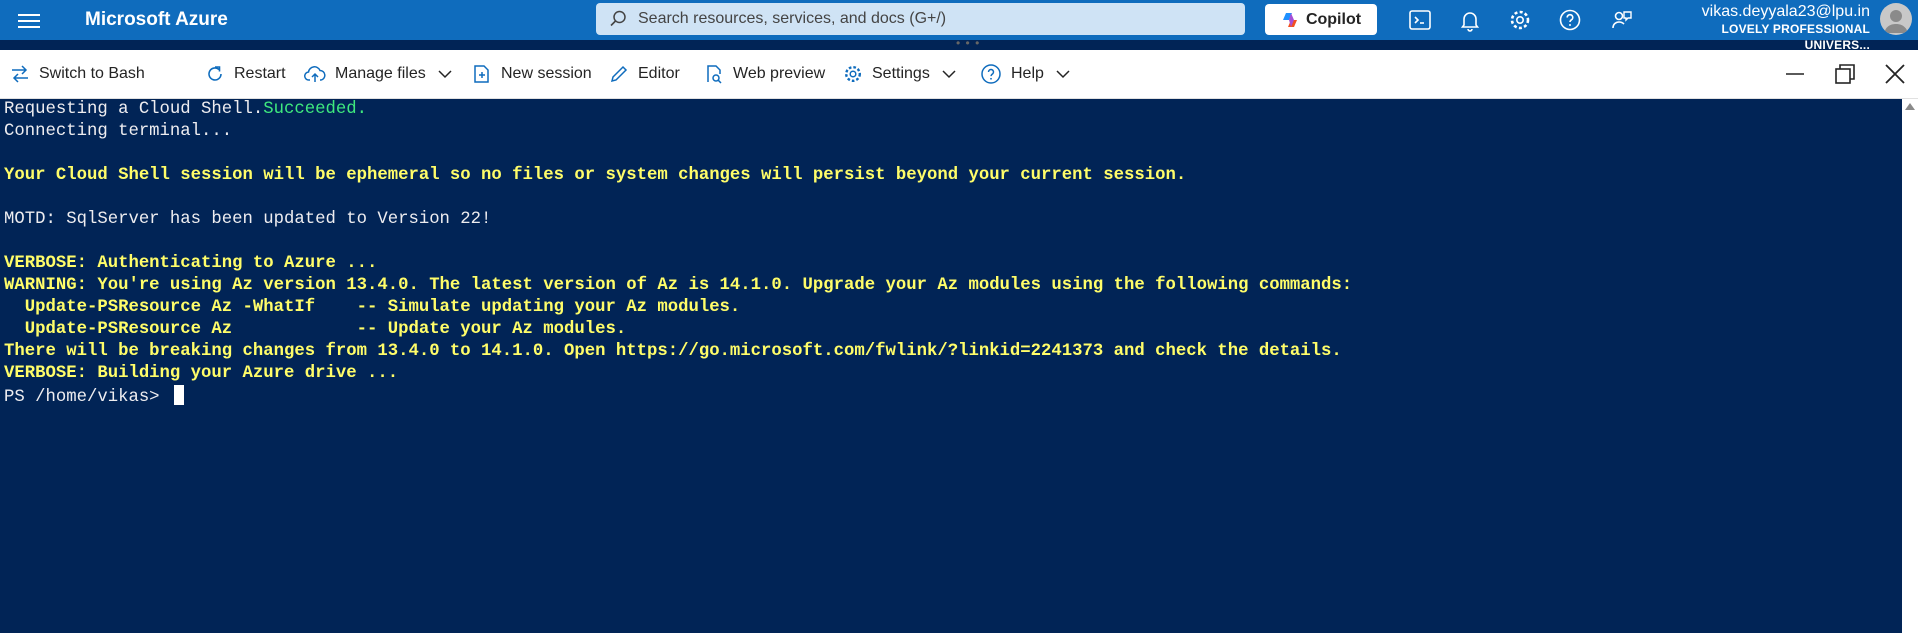  What do you see at coordinates (1333, 19) in the screenshot?
I see `copilot-label: Copilot` at bounding box center [1333, 19].